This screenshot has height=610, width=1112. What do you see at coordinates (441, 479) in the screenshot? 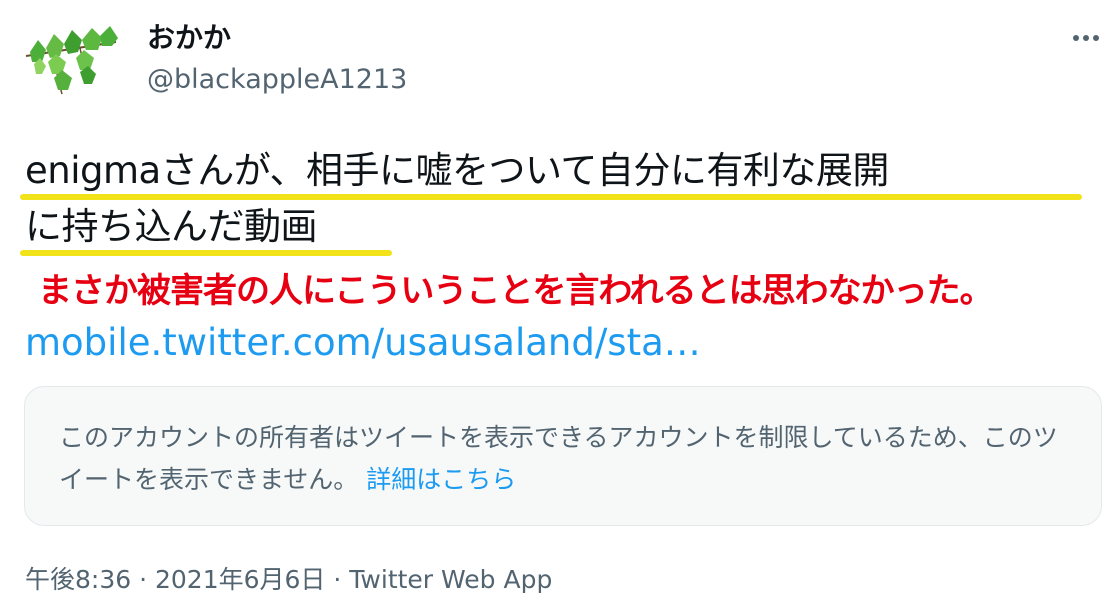
I see `learn-more-link: 詳細はこちら` at bounding box center [441, 479].